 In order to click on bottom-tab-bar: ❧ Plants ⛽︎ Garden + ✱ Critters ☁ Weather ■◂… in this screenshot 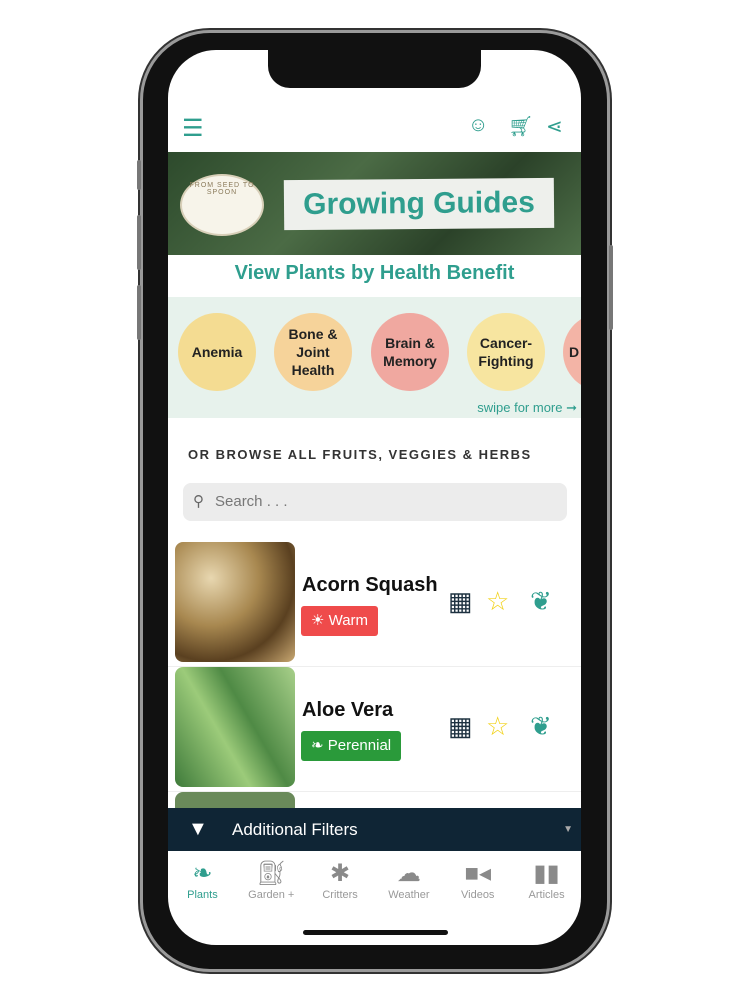, I will do `click(374, 886)`.